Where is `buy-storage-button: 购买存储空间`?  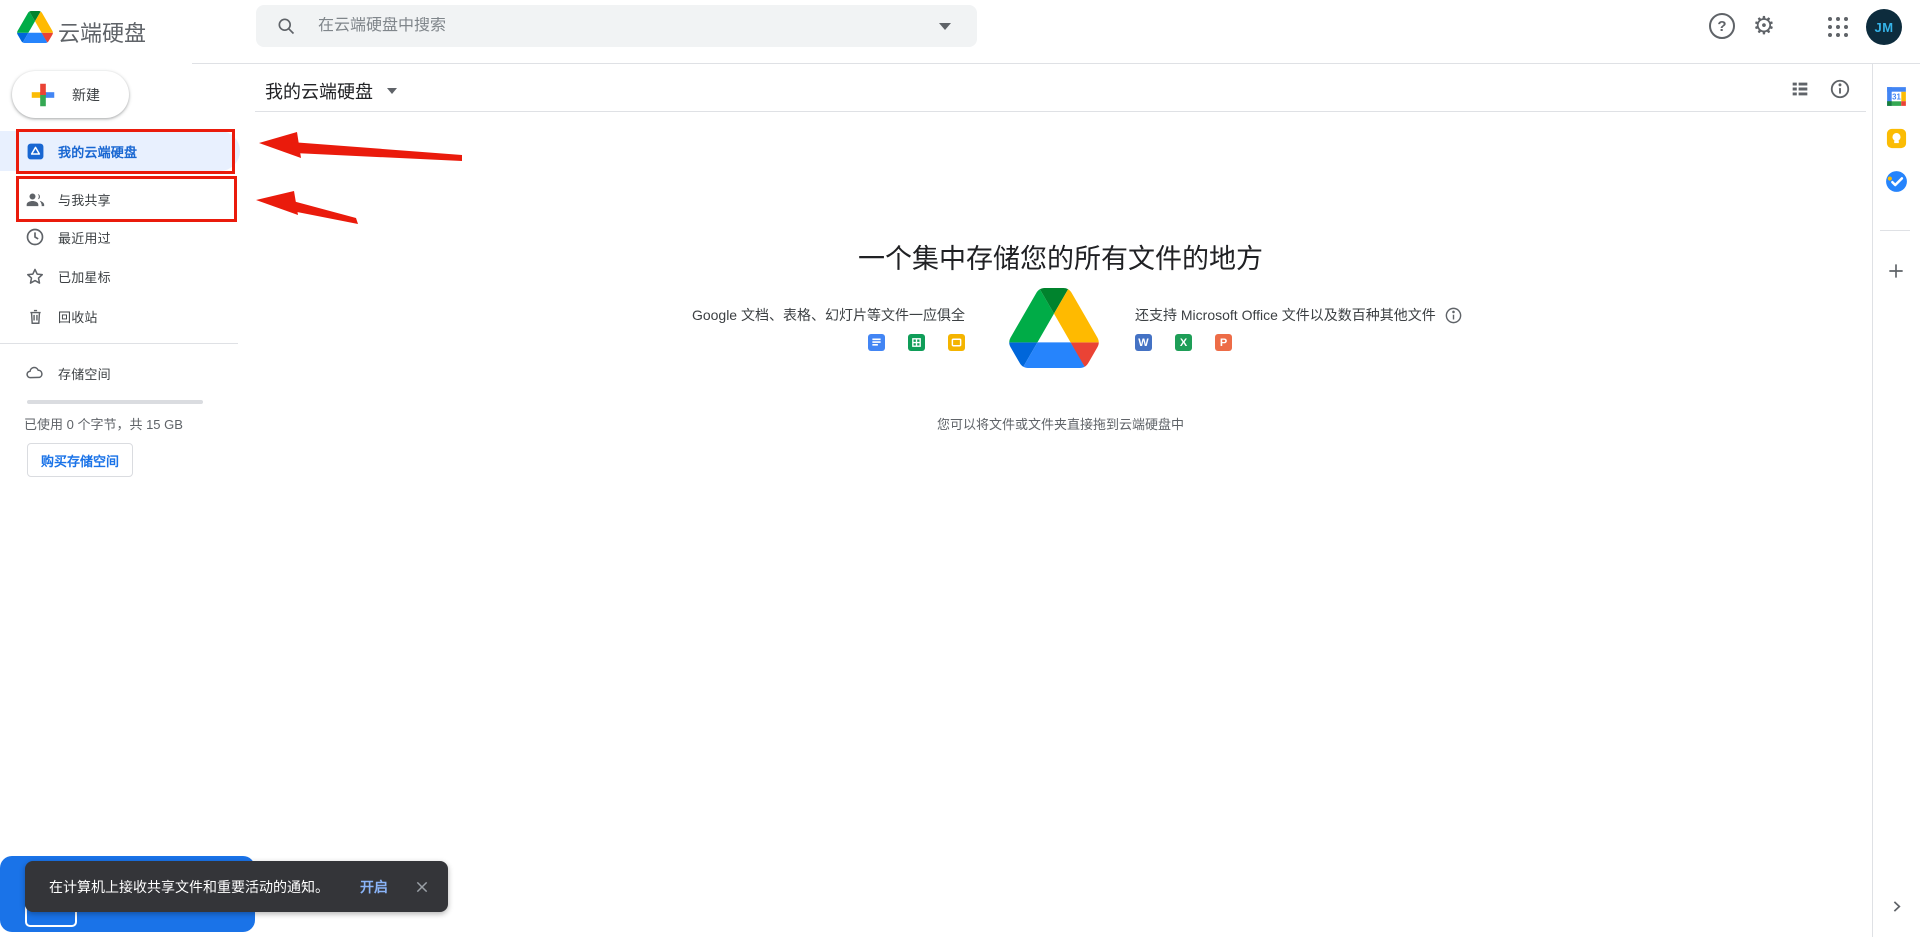
buy-storage-button: 购买存储空间 is located at coordinates (80, 460).